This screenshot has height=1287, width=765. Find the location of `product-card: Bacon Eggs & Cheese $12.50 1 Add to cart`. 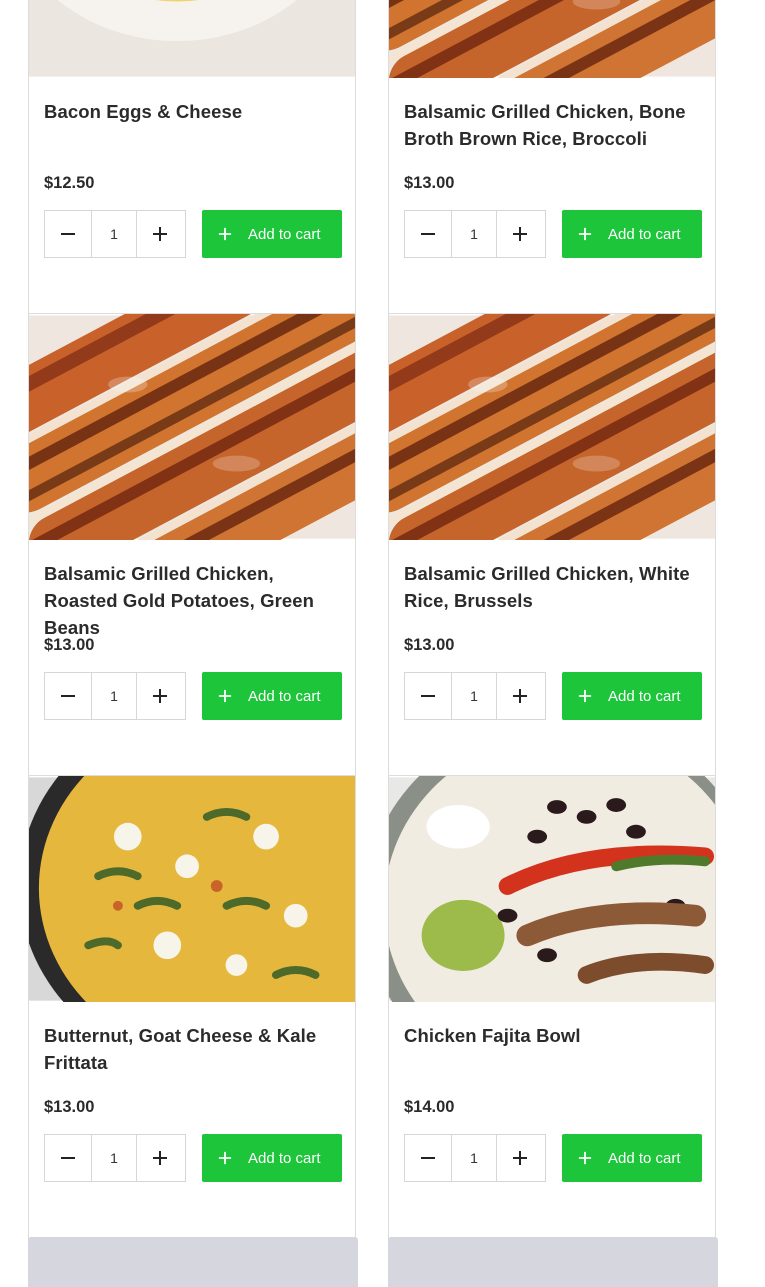

product-card: Bacon Eggs & Cheese $12.50 1 Add to cart is located at coordinates (192, 158).